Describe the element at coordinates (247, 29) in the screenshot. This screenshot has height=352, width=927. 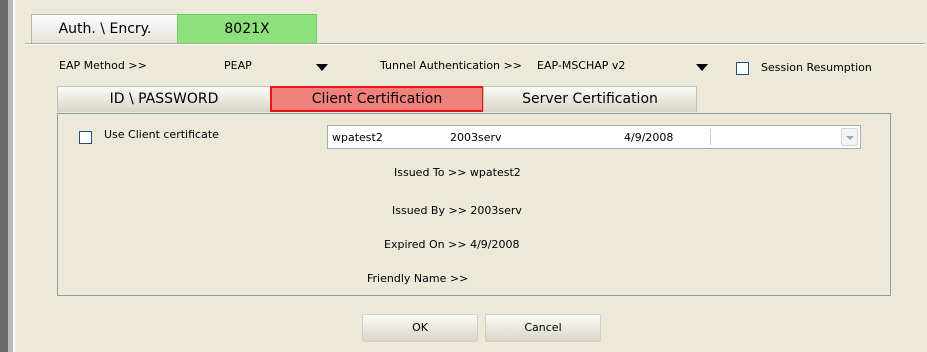
I see `tab-8021x: 8021X` at that location.